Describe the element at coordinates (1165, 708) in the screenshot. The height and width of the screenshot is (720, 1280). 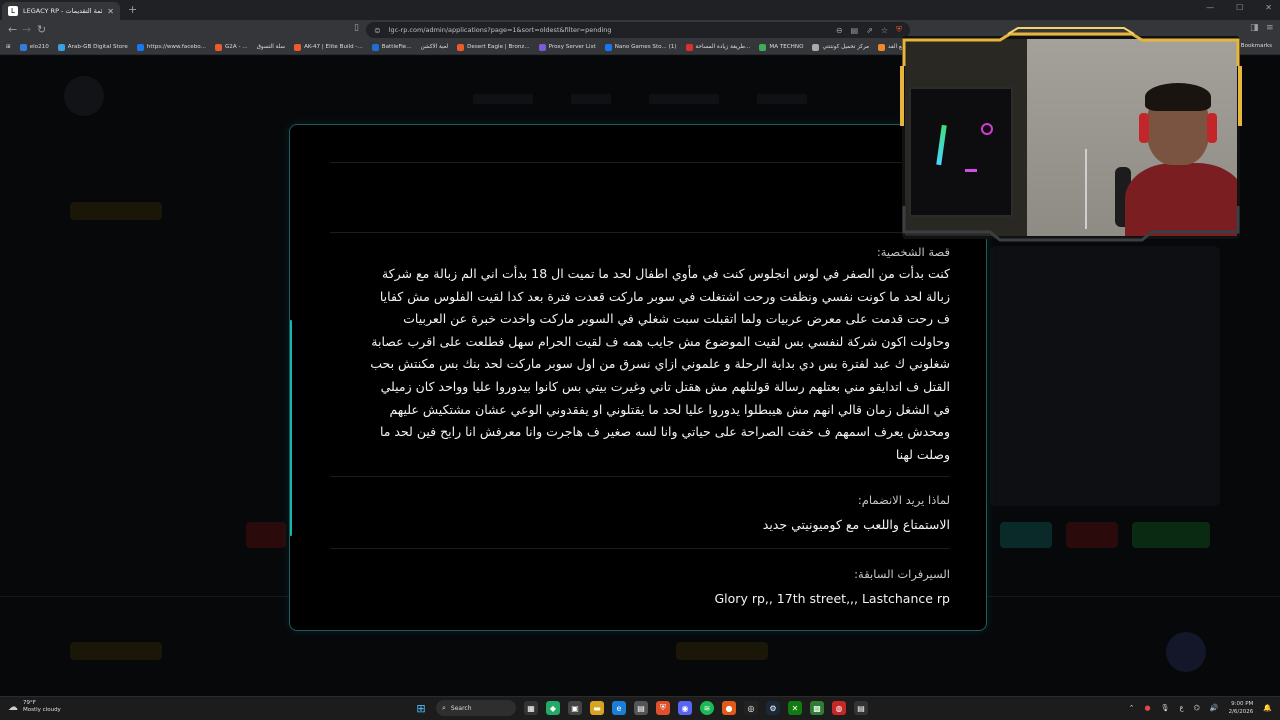
I see `mic-icon: 🎙` at that location.